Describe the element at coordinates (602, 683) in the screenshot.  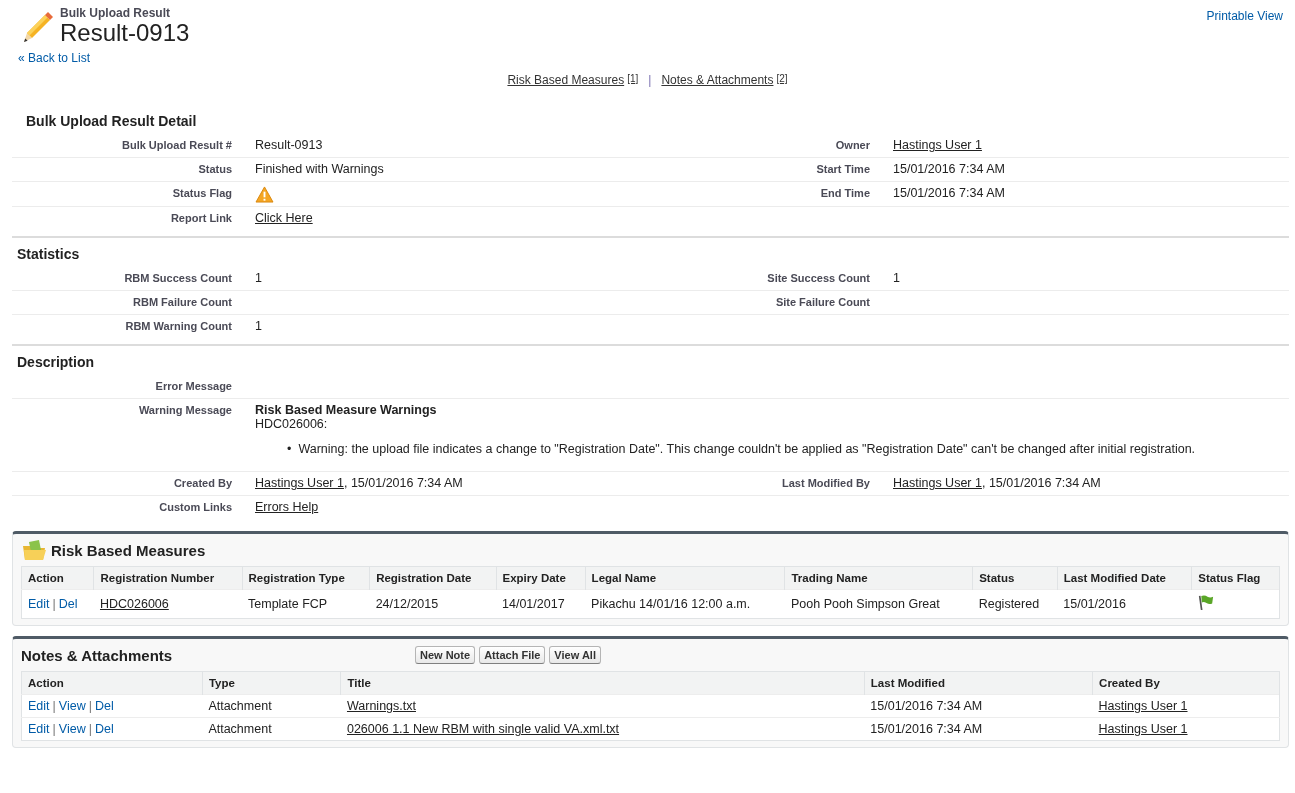
I see `column-header: Title` at that location.